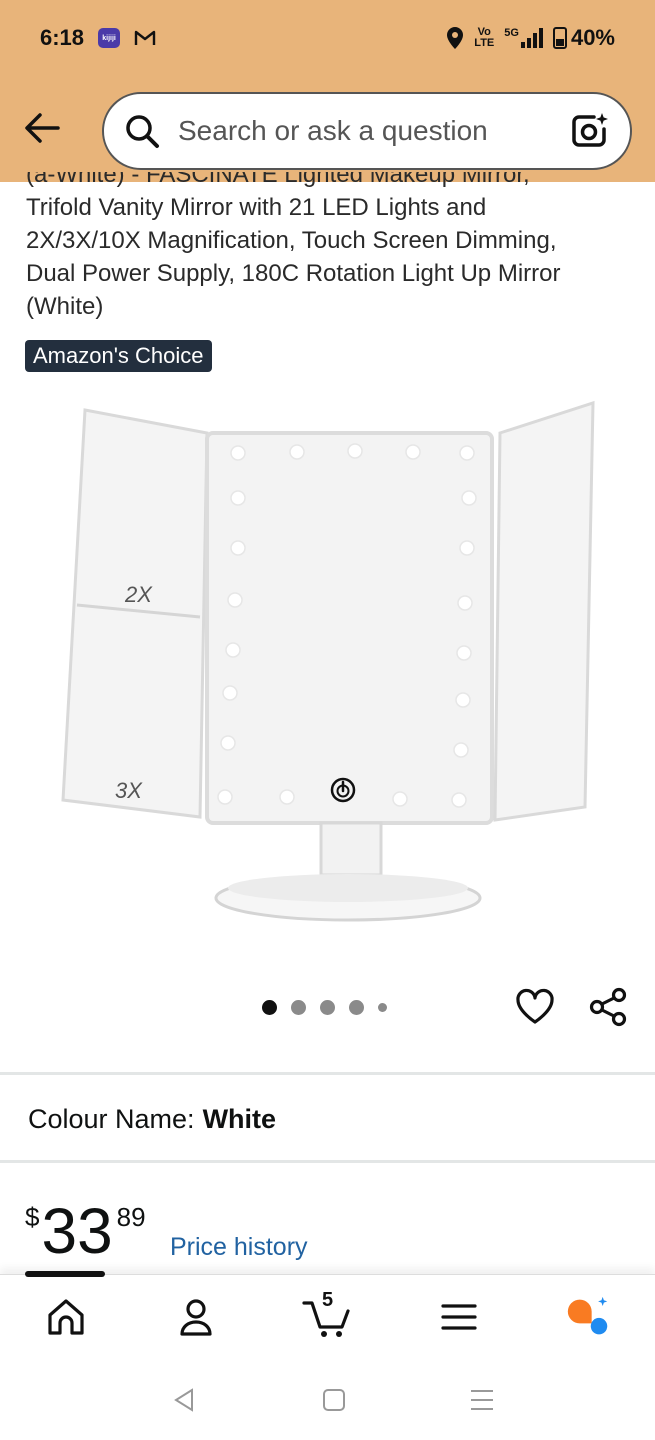 The height and width of the screenshot is (1440, 655). Describe the element at coordinates (77, 1231) in the screenshot. I see `price-whole: 33` at that location.